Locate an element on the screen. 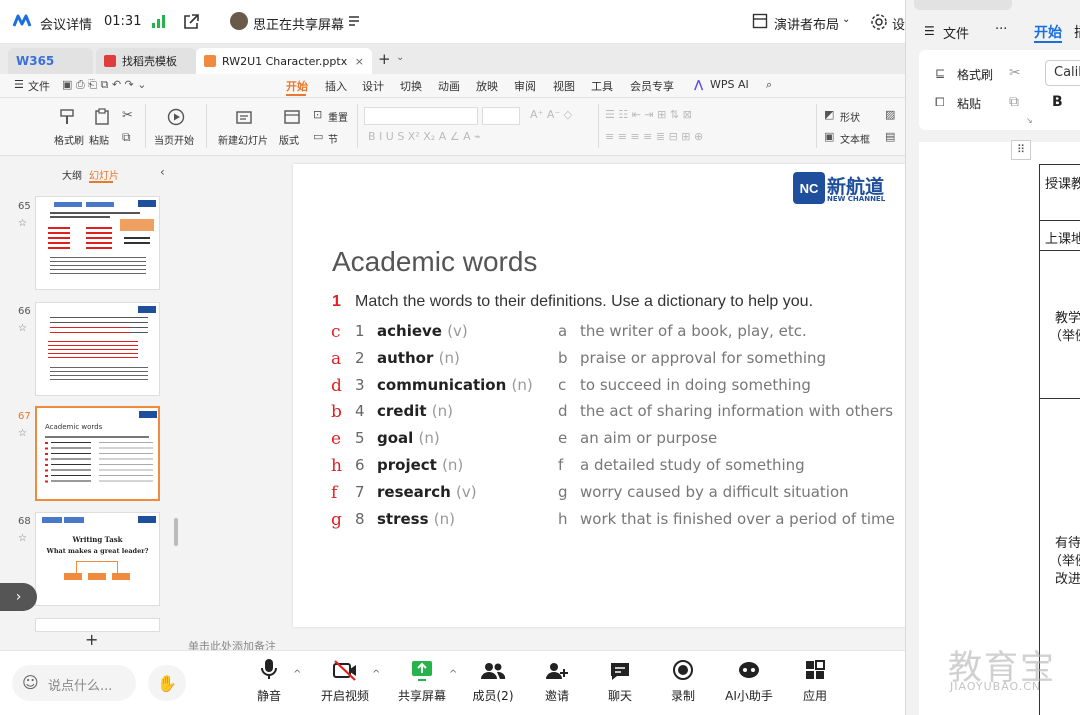 This screenshot has height=715, width=1080. mute-label: 静音 is located at coordinates (268, 696).